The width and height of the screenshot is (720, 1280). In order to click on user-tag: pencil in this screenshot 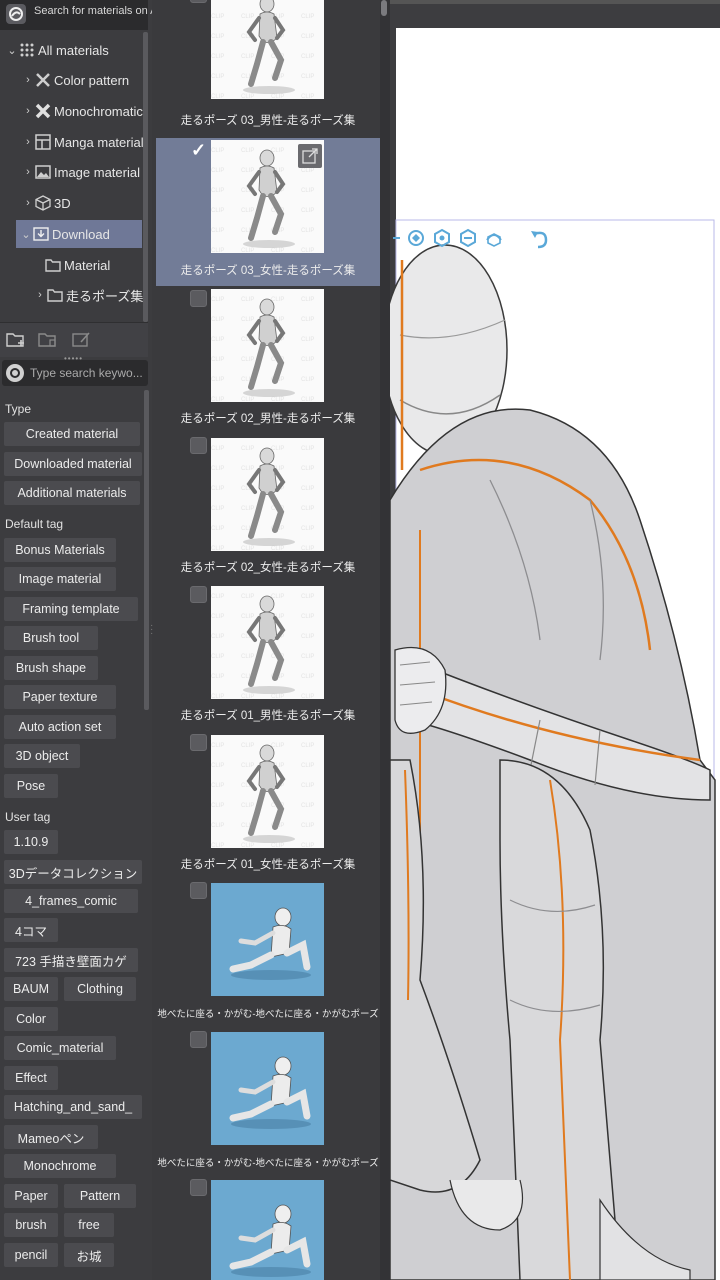, I will do `click(31, 1255)`.